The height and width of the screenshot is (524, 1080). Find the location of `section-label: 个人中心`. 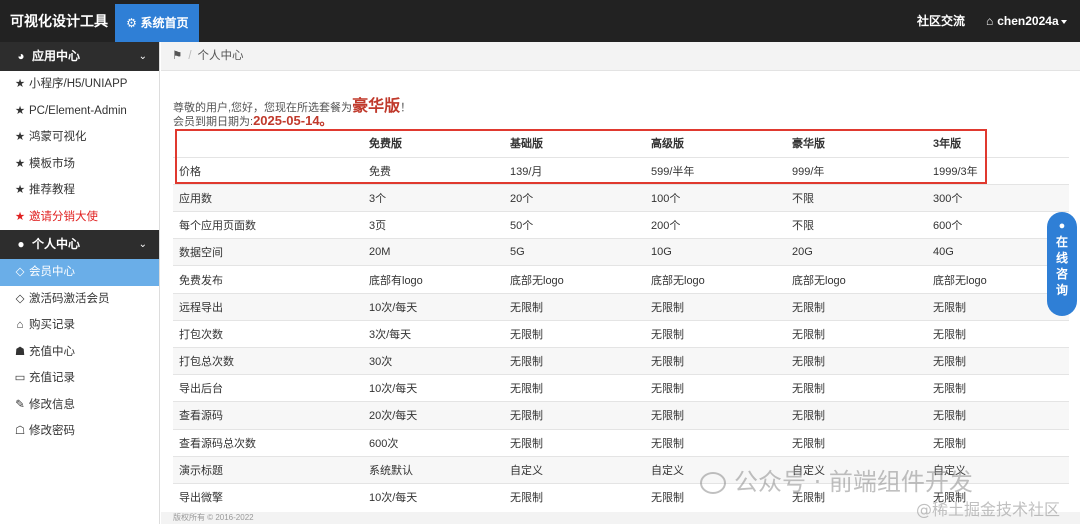

section-label: 个人中心 is located at coordinates (56, 244).